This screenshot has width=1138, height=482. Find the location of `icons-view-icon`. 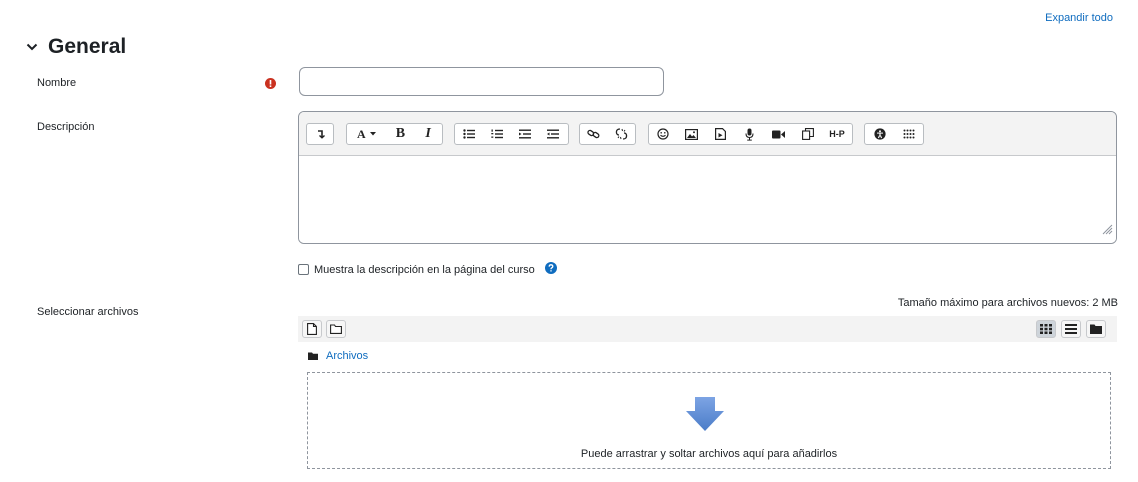

icons-view-icon is located at coordinates (1046, 329).